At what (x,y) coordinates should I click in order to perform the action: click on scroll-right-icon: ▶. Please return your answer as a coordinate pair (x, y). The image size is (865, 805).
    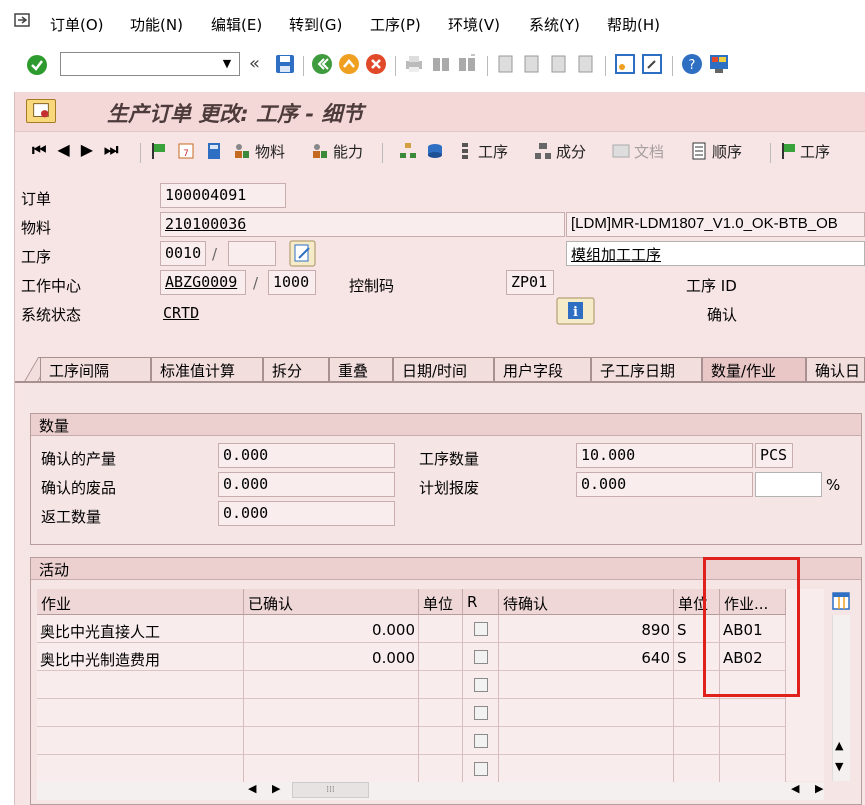
    Looking at the image, I should click on (276, 788).